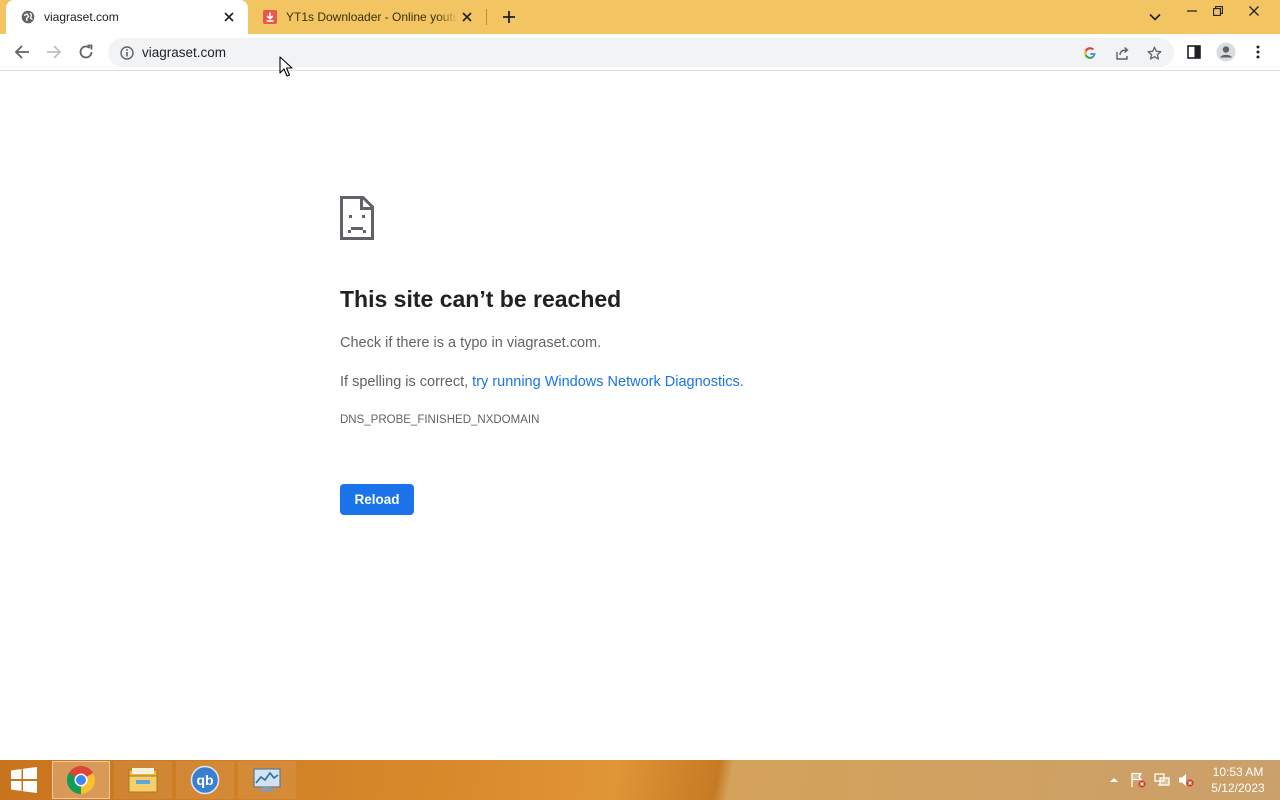 The height and width of the screenshot is (800, 1280). I want to click on minimize-button, so click(1192, 11).